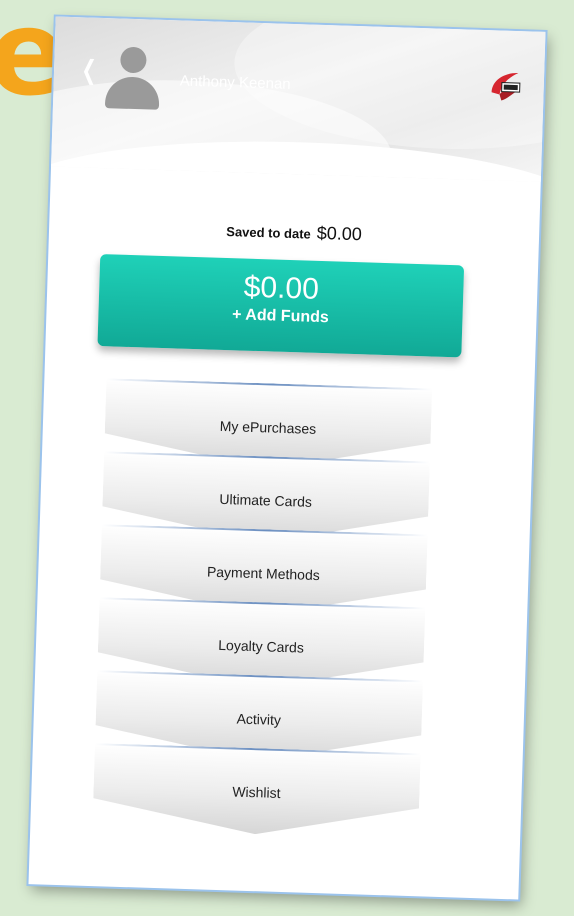 Image resolution: width=574 pixels, height=916 pixels. Describe the element at coordinates (339, 233) in the screenshot. I see `saved-to-date-value: $0.00` at that location.